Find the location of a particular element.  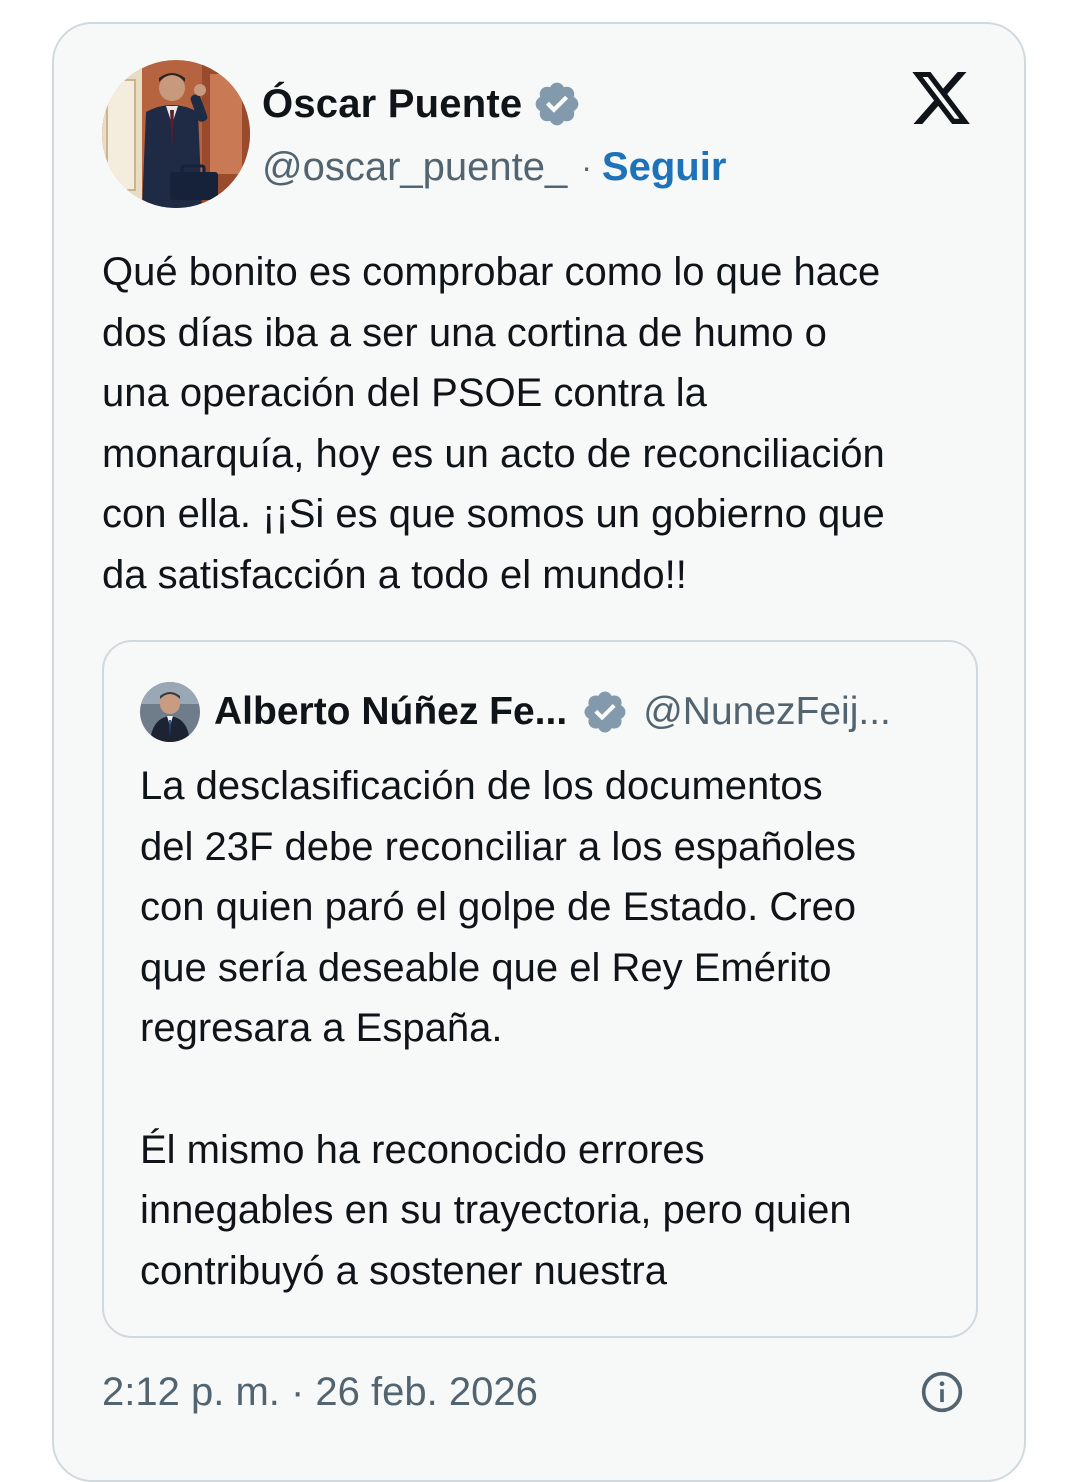

author-handle-row: @oscar_puente_ · Seguir is located at coordinates (494, 167).